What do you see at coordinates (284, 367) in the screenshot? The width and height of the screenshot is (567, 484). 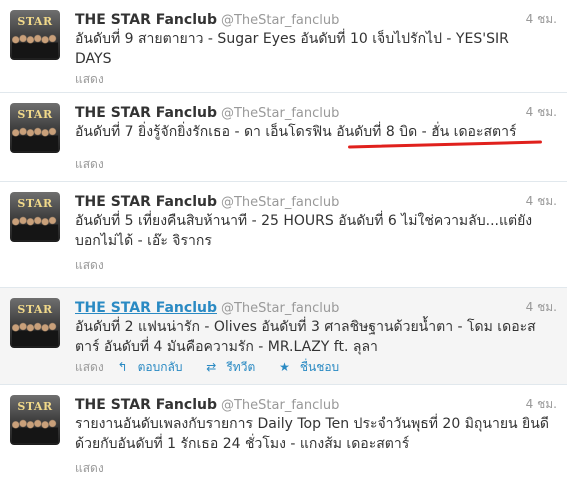 I see `star-icon: ★` at bounding box center [284, 367].